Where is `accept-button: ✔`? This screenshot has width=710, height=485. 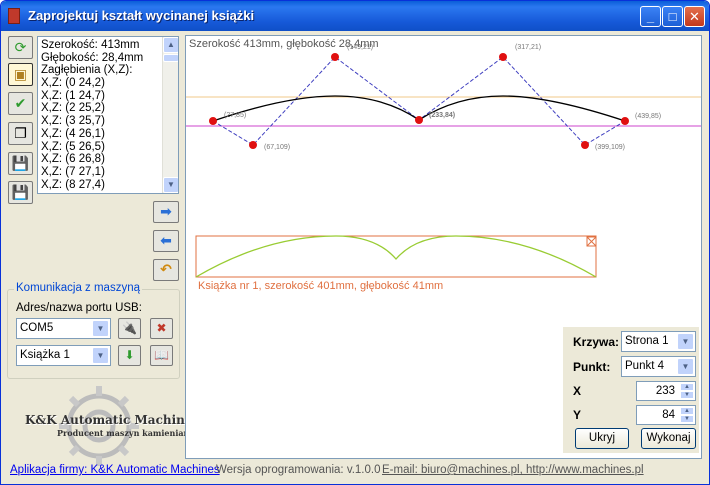 accept-button: ✔ is located at coordinates (20, 103).